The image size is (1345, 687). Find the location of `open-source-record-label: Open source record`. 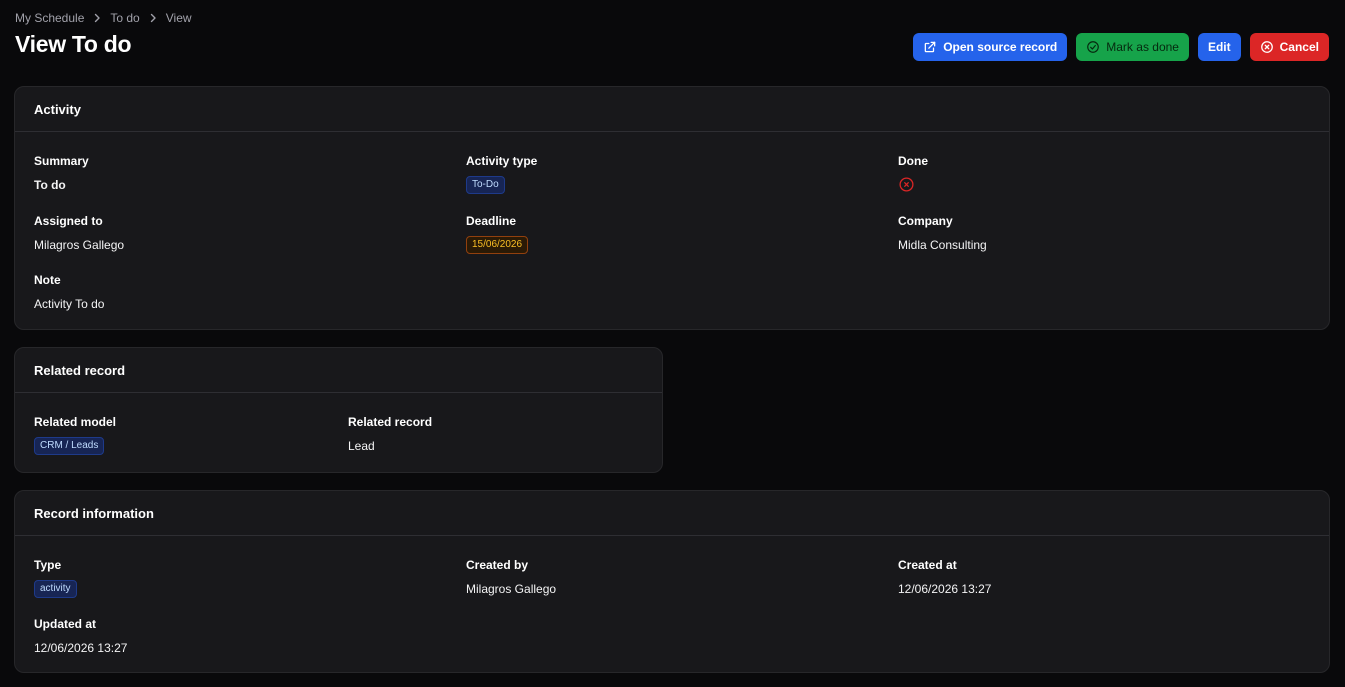

open-source-record-label: Open source record is located at coordinates (1000, 47).